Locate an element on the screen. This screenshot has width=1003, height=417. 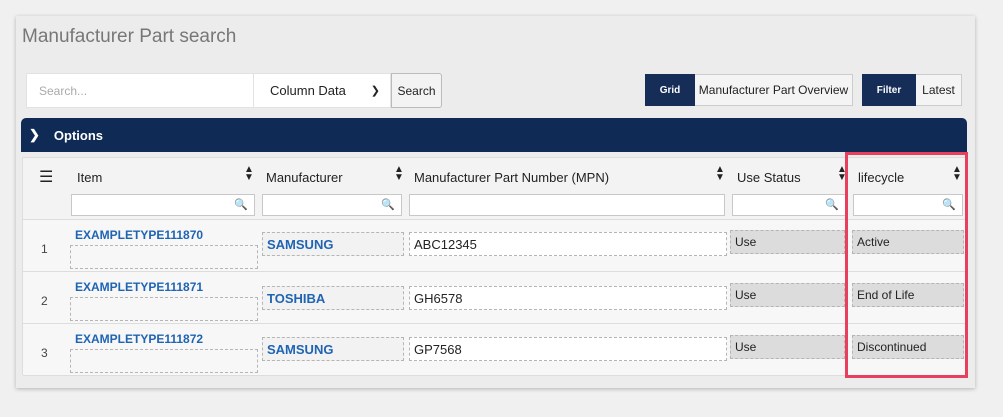
column-header-manufacturer: Manufacturer is located at coordinates (304, 177).